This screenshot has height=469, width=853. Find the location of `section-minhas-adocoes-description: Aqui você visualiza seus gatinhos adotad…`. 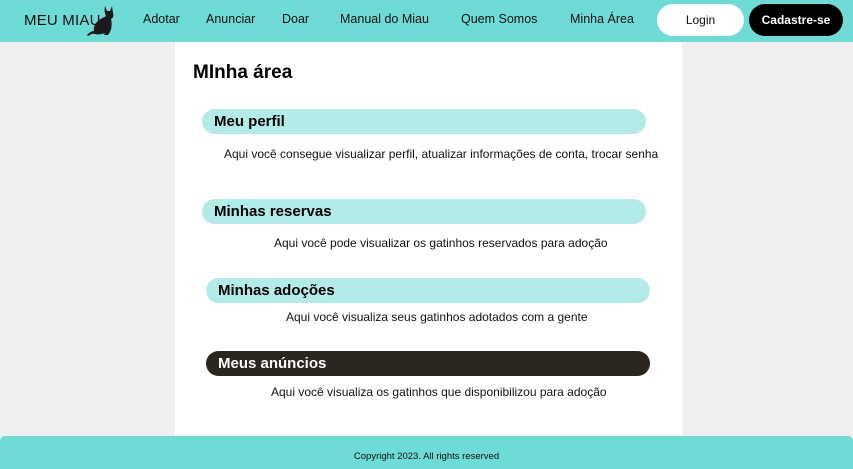

section-minhas-adocoes-description: Aqui você visualiza seus gatinhos adotad… is located at coordinates (437, 317).